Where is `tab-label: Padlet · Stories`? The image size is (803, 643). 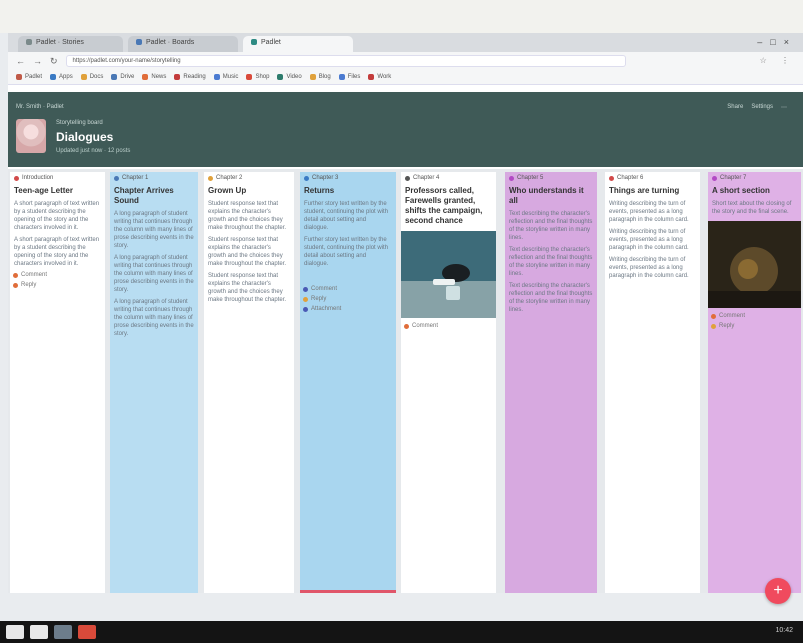
tab-label: Padlet · Stories is located at coordinates (60, 42).